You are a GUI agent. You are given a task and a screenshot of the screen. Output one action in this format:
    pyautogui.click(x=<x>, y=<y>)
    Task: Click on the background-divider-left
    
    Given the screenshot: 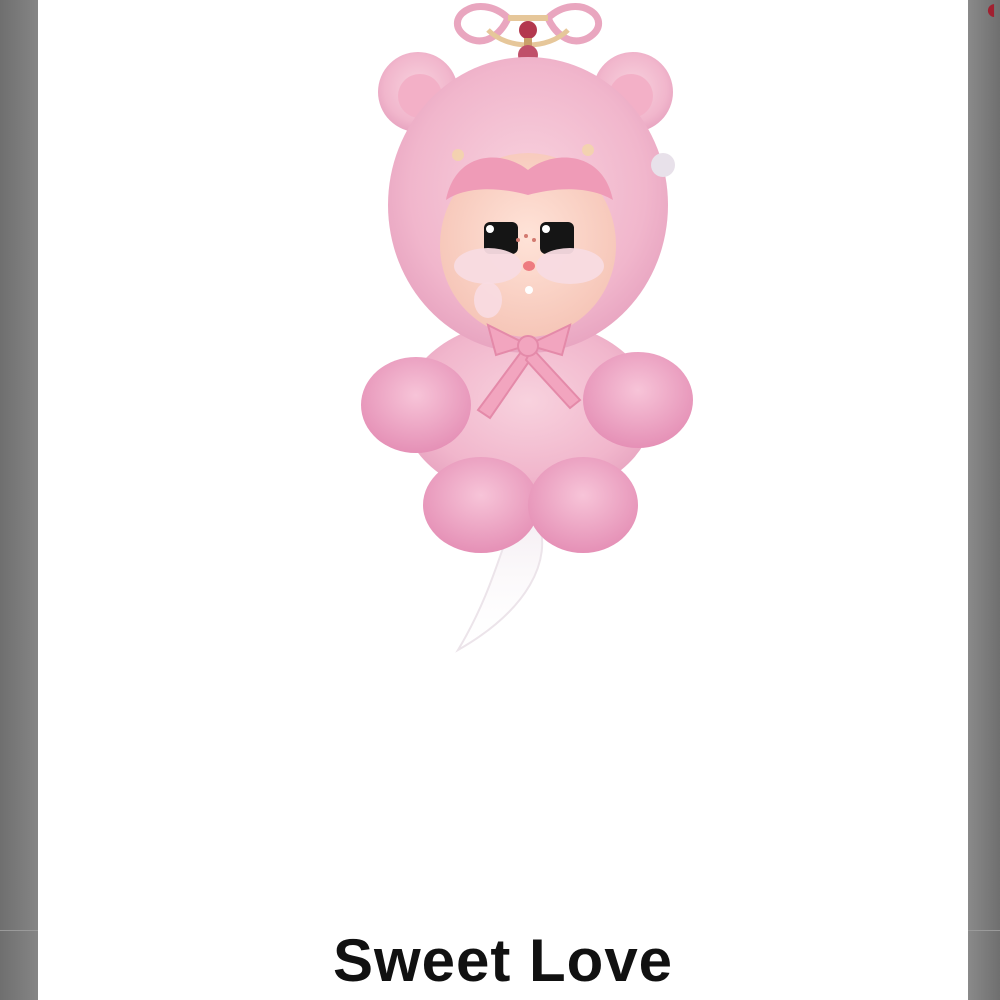 What is the action you would take?
    pyautogui.click(x=19, y=930)
    